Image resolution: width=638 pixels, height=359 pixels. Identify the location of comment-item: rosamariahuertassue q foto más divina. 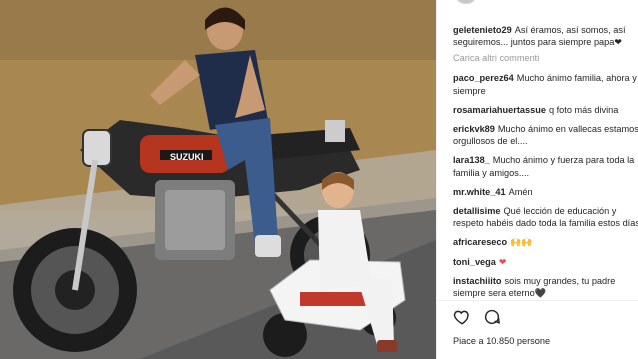
(545, 110).